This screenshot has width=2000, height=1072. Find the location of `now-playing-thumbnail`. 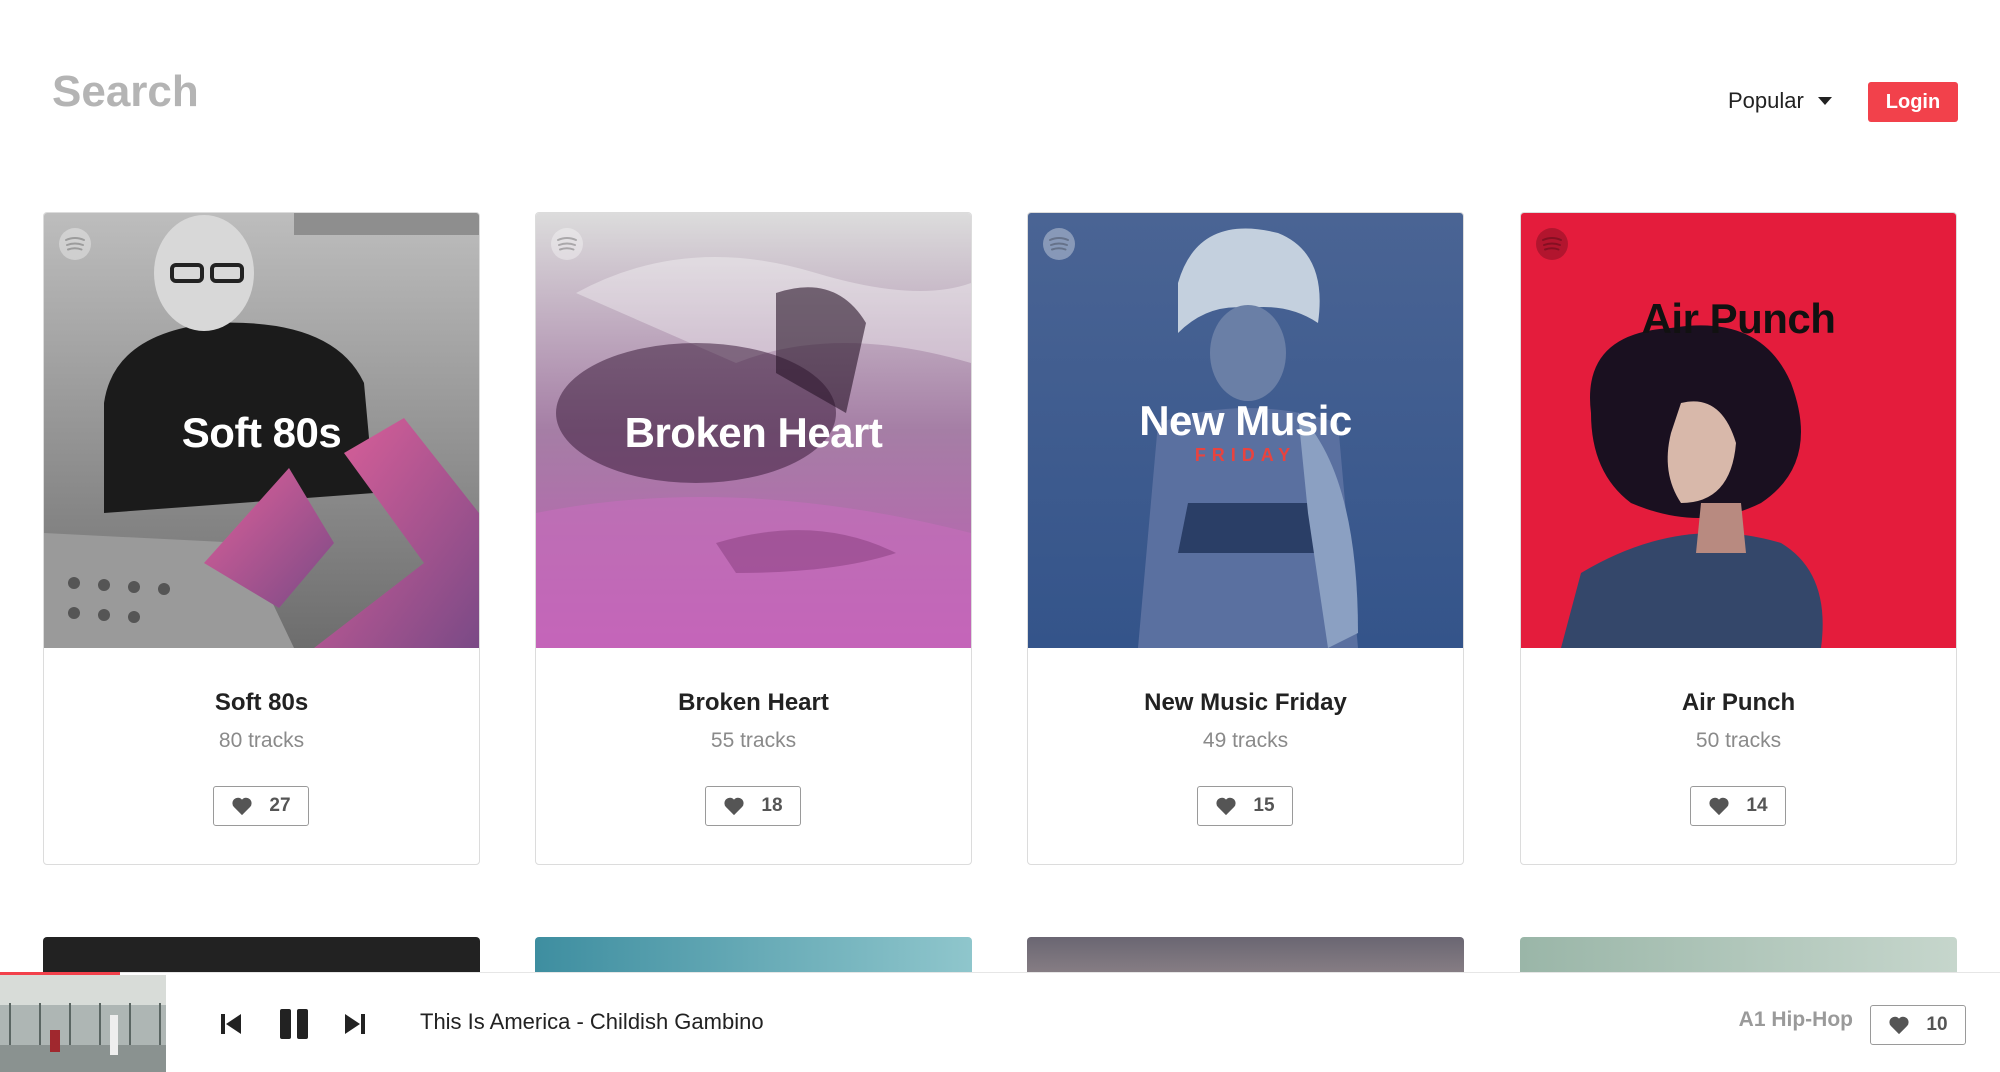

now-playing-thumbnail is located at coordinates (83, 1023).